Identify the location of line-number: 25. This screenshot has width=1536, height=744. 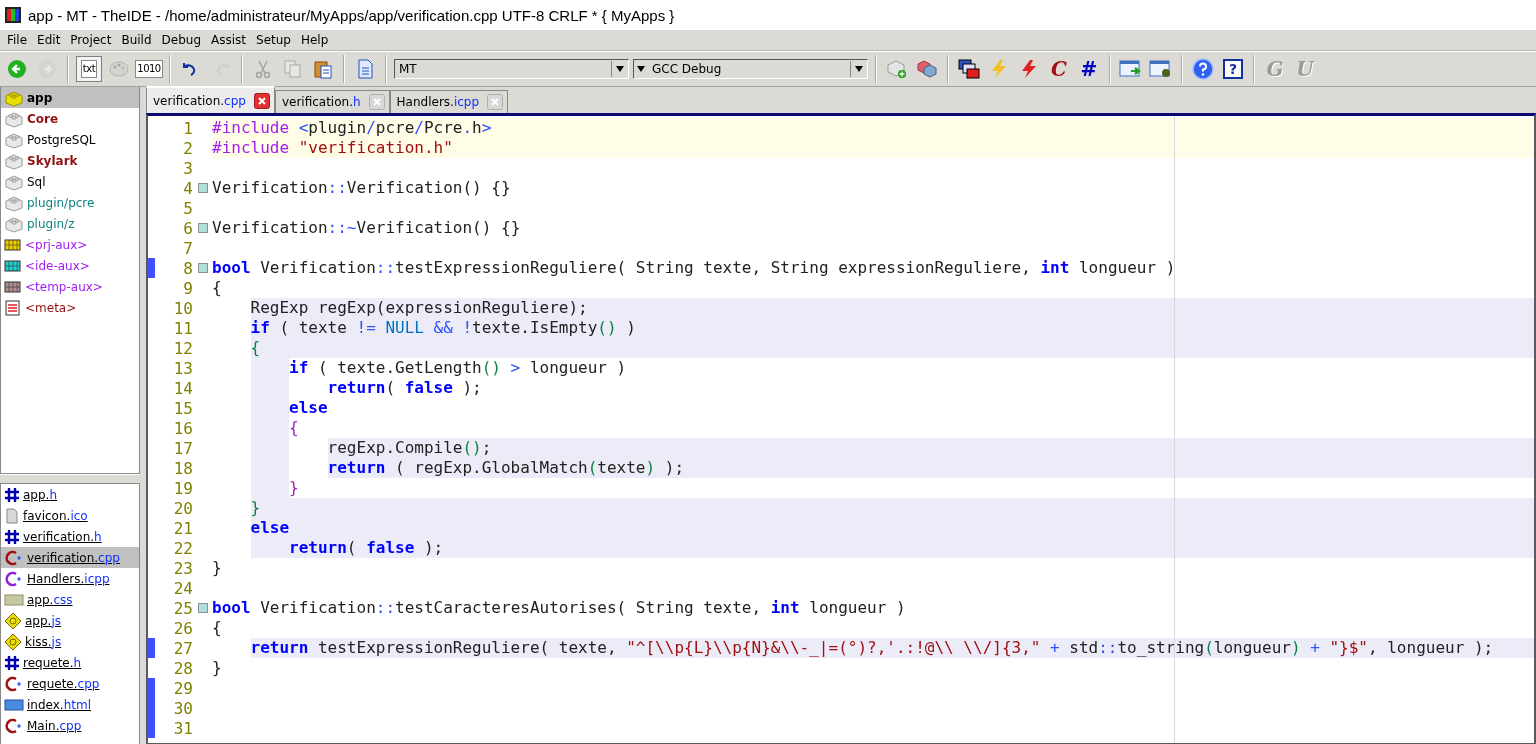
(183, 608).